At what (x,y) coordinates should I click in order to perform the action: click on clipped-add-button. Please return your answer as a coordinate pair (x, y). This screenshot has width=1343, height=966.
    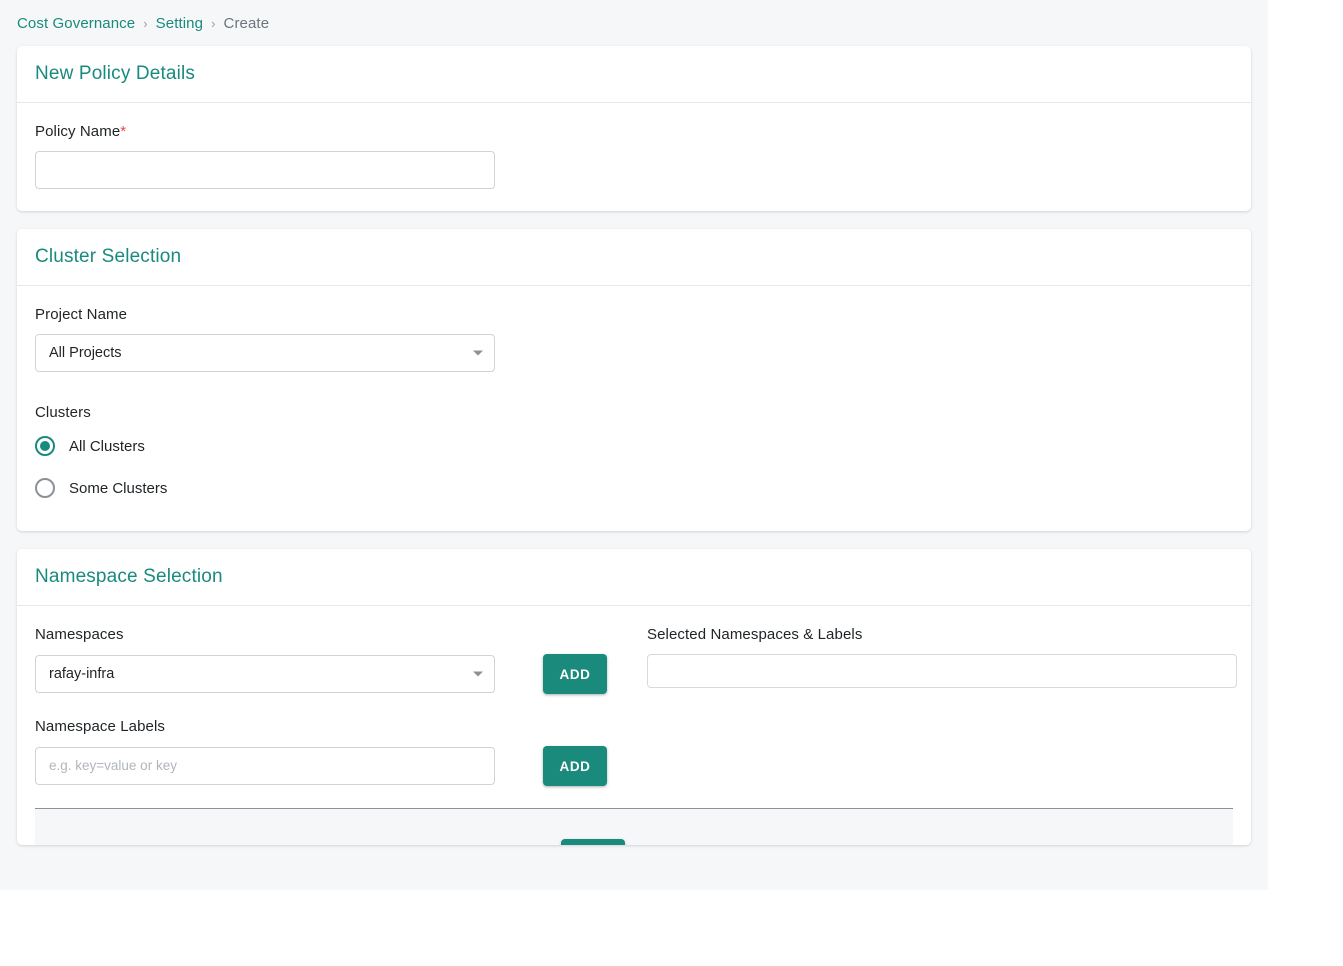
    Looking at the image, I should click on (593, 842).